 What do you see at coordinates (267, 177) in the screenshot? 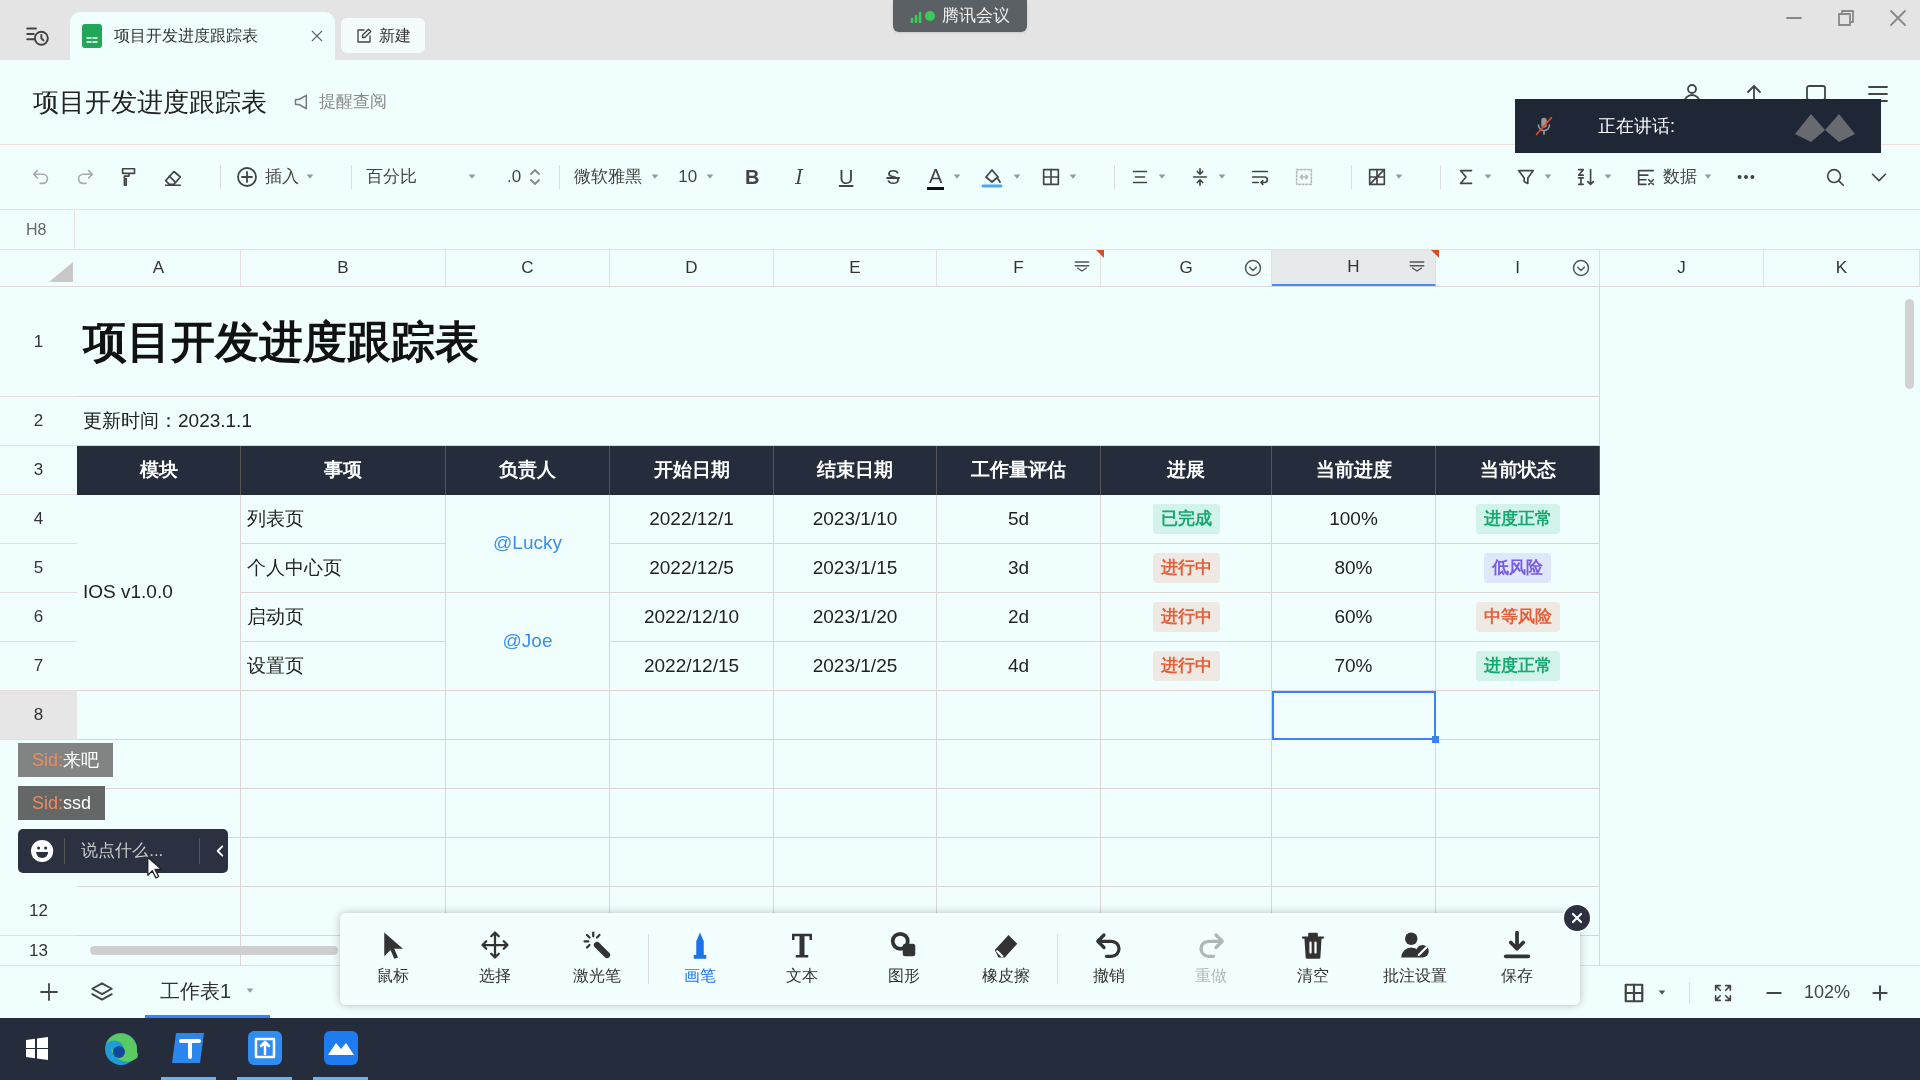
I see `insert-button: 插入` at bounding box center [267, 177].